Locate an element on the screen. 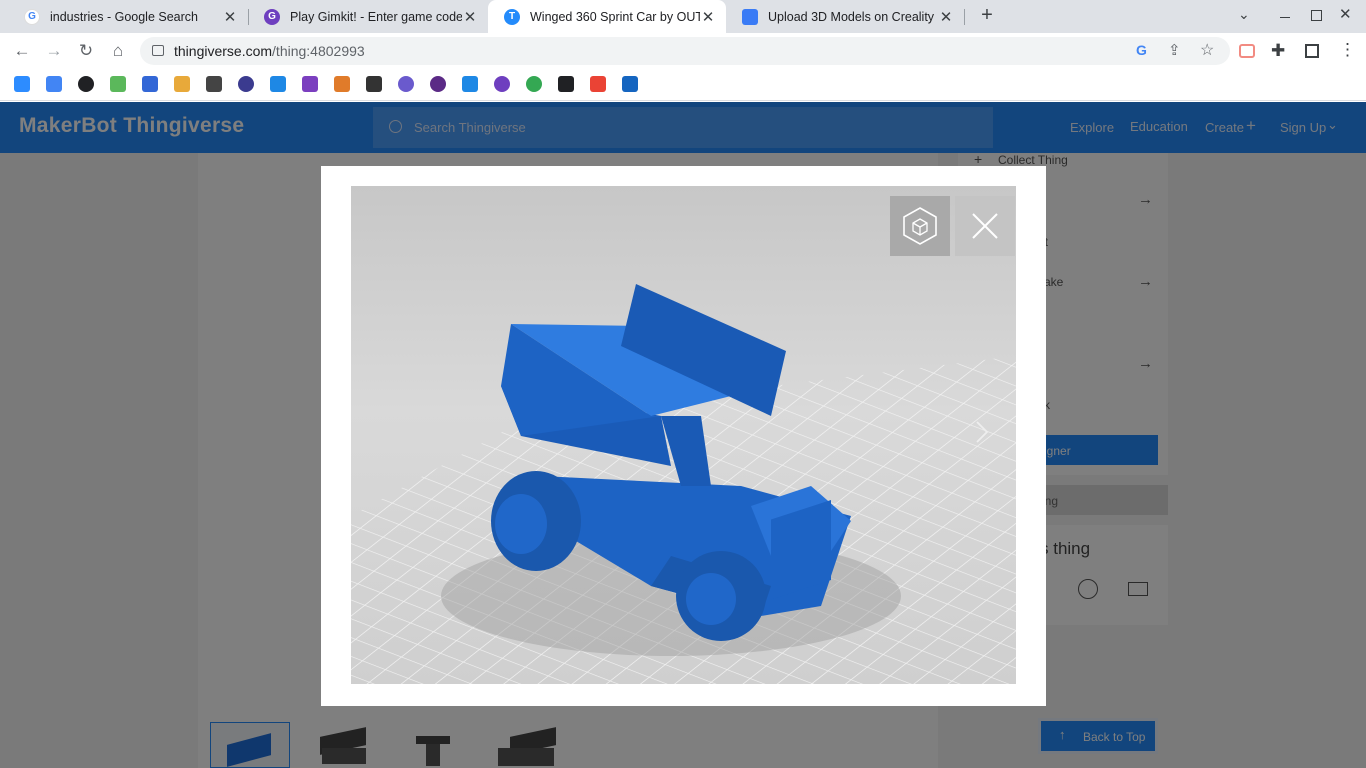 The width and height of the screenshot is (1366, 768). address-bar: thingiverse.com/thing:4802993 G ⇪ ☆ is located at coordinates (685, 51).